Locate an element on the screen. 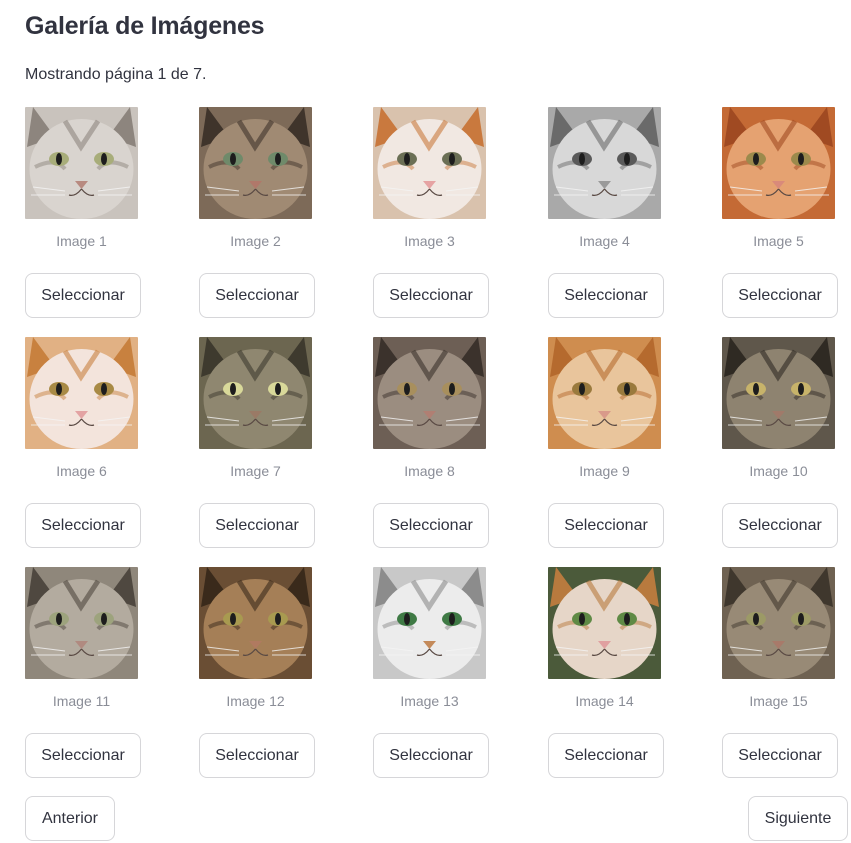 The height and width of the screenshot is (843, 851). image-caption: Image 12 is located at coordinates (255, 701).